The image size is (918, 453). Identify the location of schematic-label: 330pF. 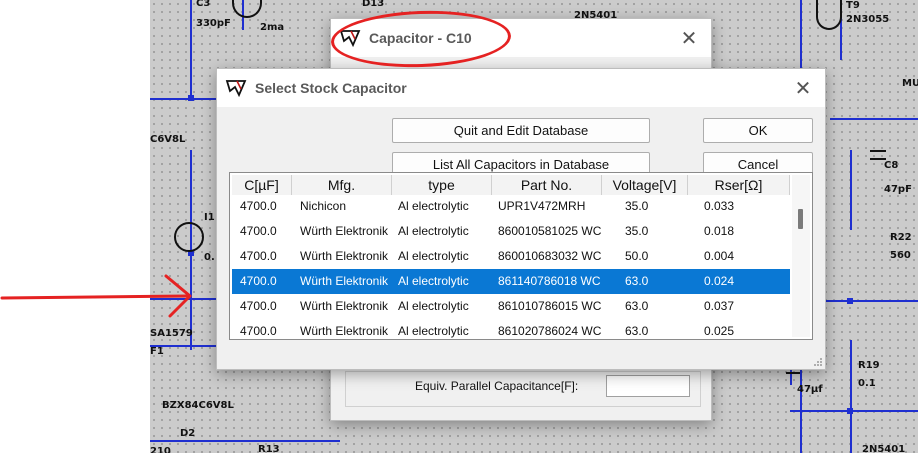
(213, 23).